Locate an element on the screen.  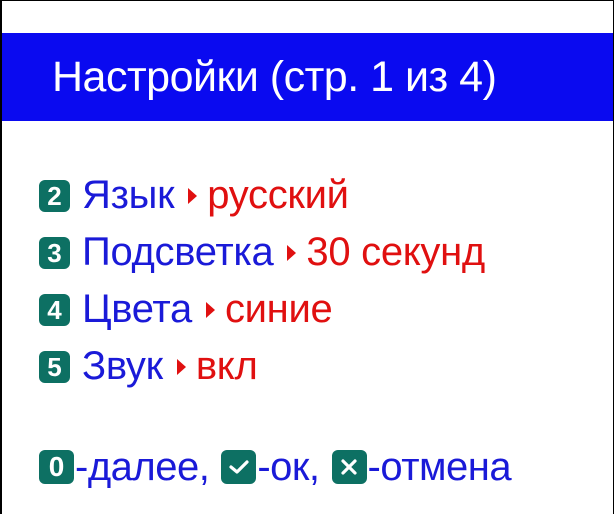
checkmark-icon is located at coordinates (239, 467).